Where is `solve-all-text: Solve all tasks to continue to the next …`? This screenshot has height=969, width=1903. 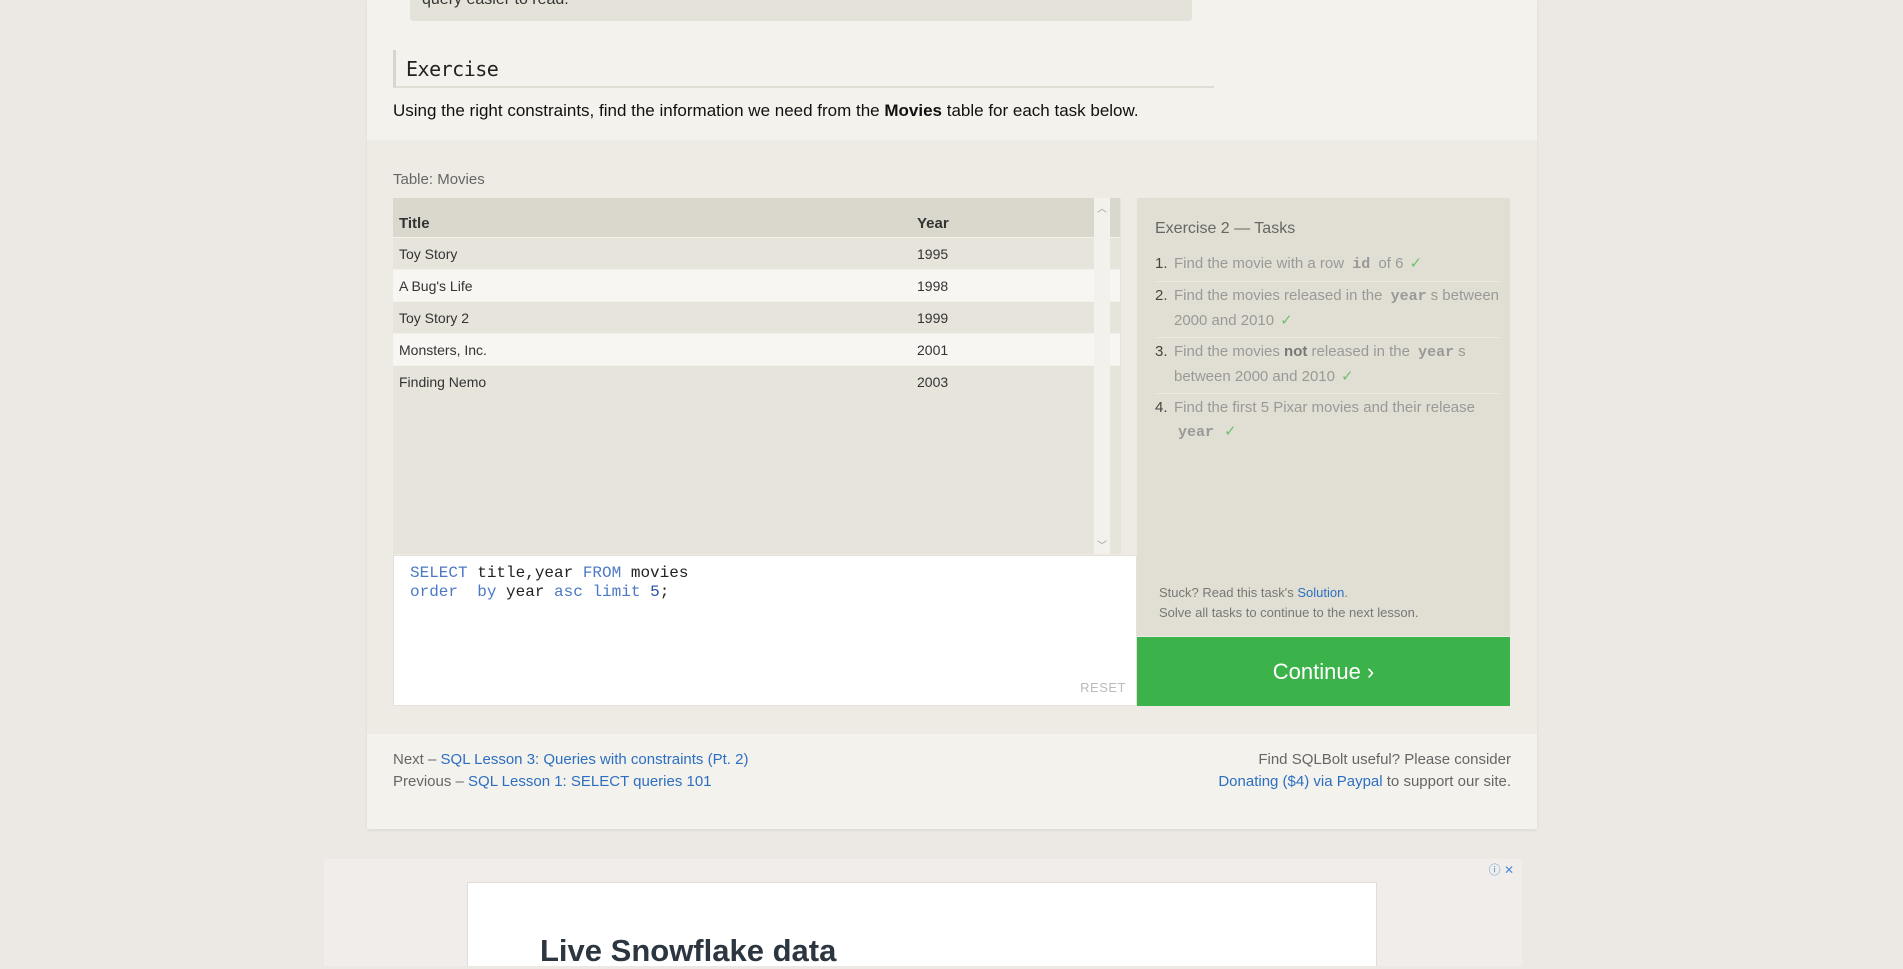 solve-all-text: Solve all tasks to continue to the next … is located at coordinates (1289, 612).